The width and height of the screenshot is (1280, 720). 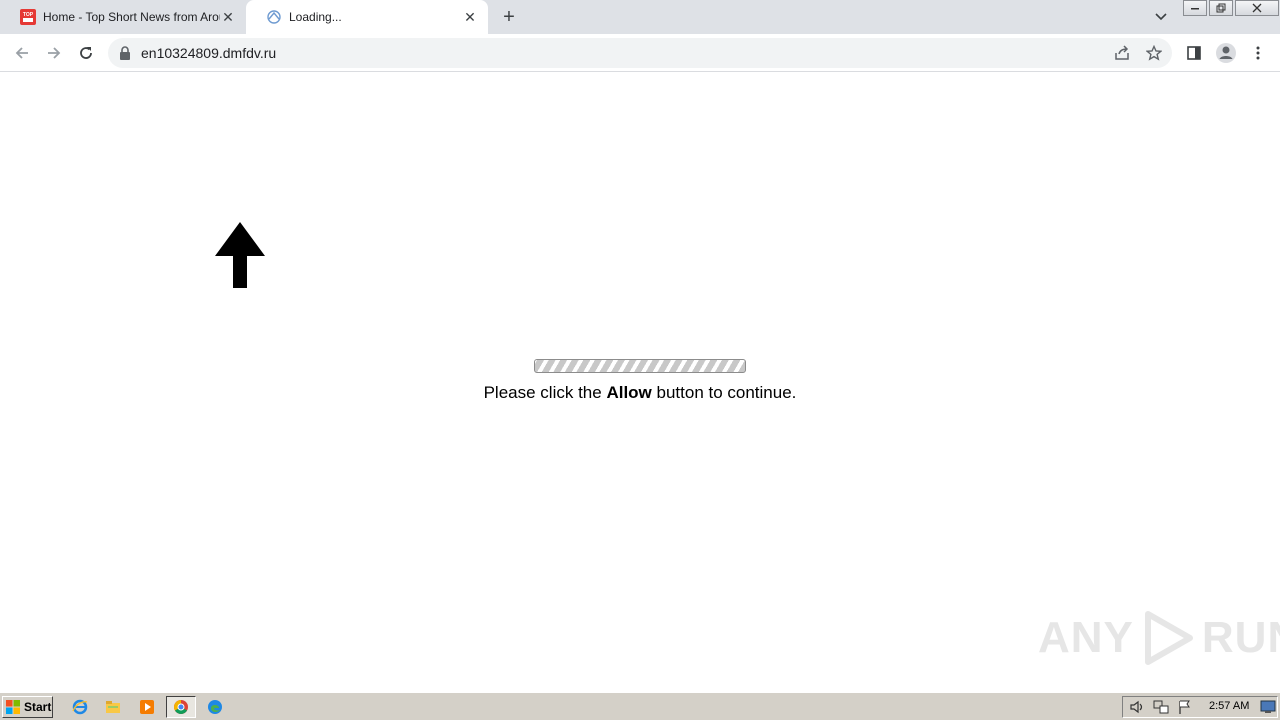 What do you see at coordinates (22, 53) in the screenshot?
I see `back-icon` at bounding box center [22, 53].